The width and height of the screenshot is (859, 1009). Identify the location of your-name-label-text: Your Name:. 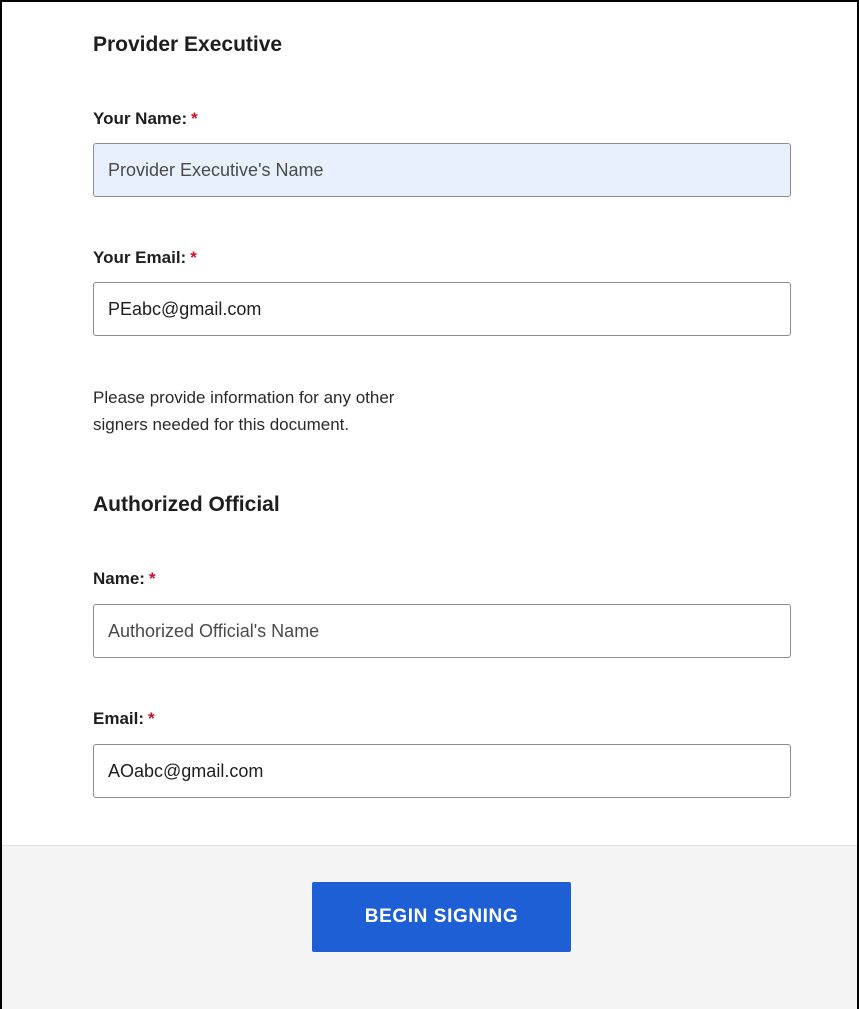
(140, 118).